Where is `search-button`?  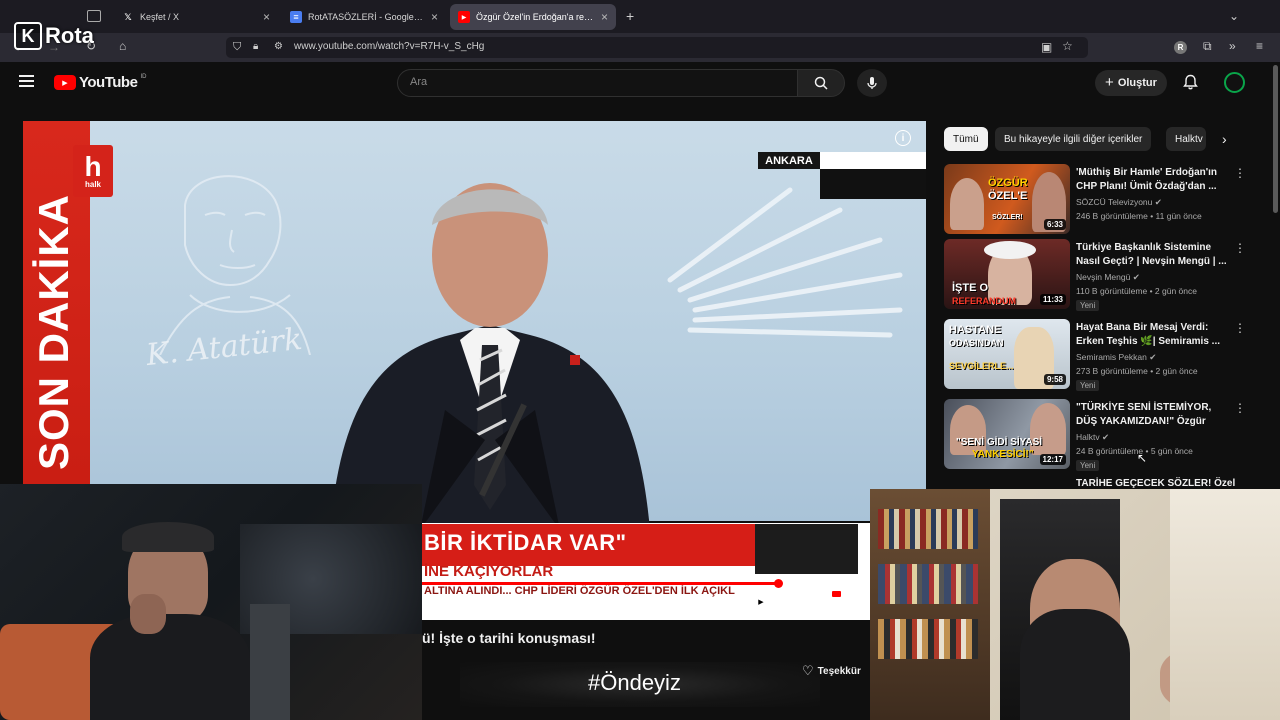
search-button is located at coordinates (821, 83).